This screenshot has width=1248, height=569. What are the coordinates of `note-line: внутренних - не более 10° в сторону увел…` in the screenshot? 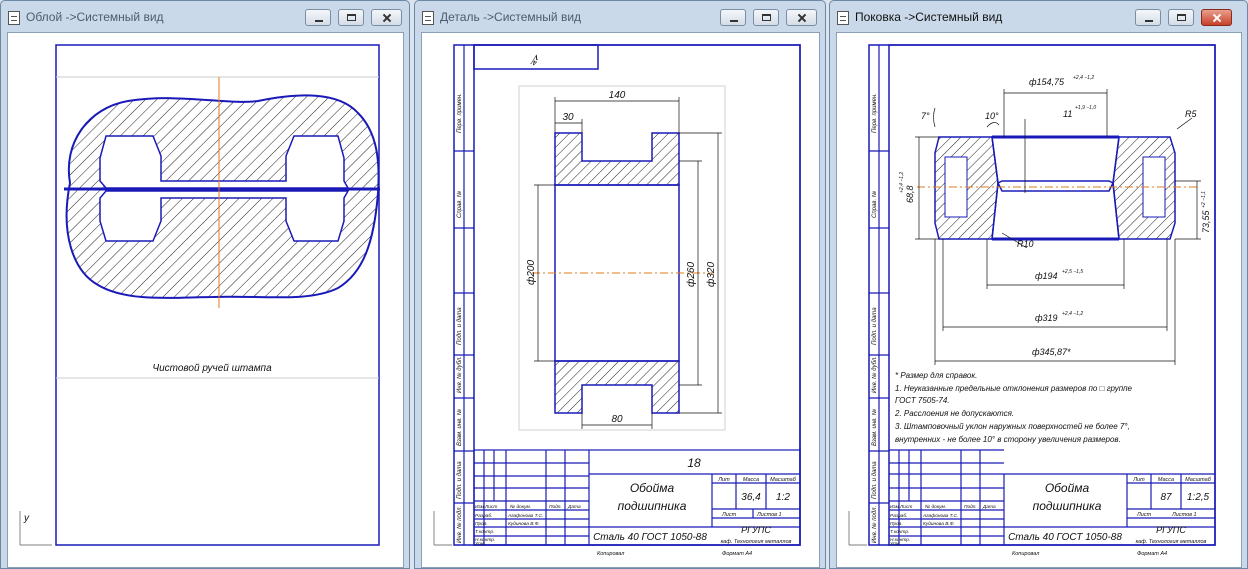 It's located at (1008, 439).